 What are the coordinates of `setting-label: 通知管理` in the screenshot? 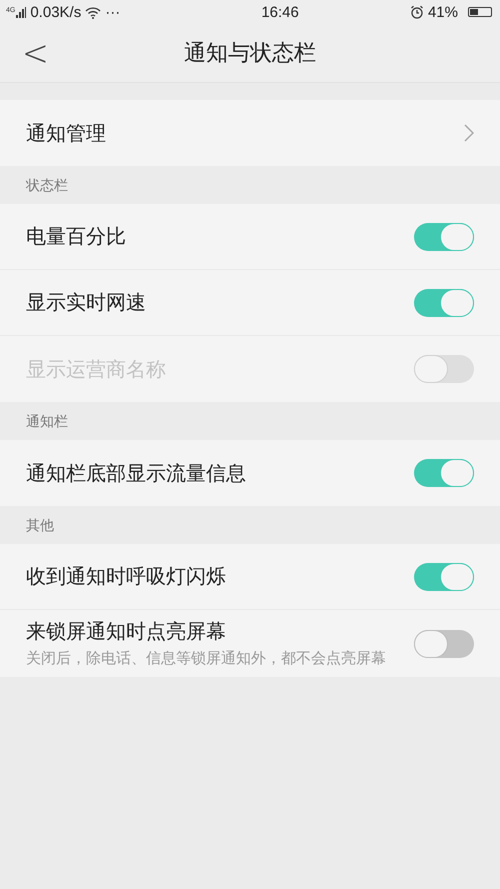 It's located at (66, 133).